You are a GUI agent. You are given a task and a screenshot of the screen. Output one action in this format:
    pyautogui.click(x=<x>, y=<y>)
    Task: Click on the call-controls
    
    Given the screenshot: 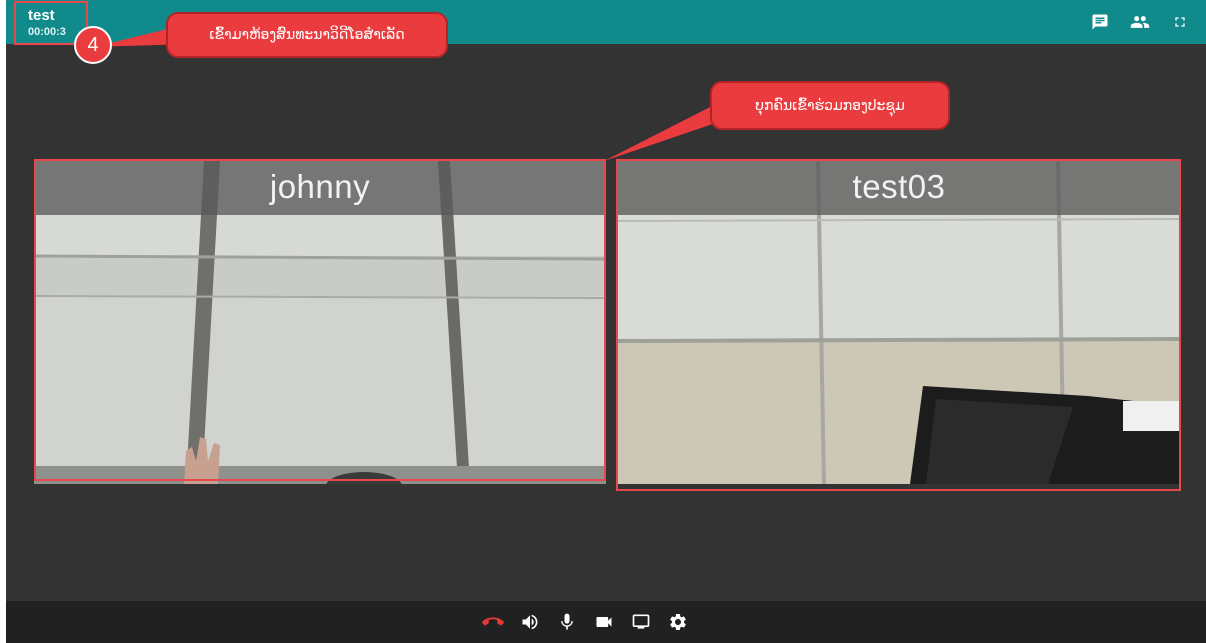 What is the action you would take?
    pyautogui.click(x=585, y=622)
    